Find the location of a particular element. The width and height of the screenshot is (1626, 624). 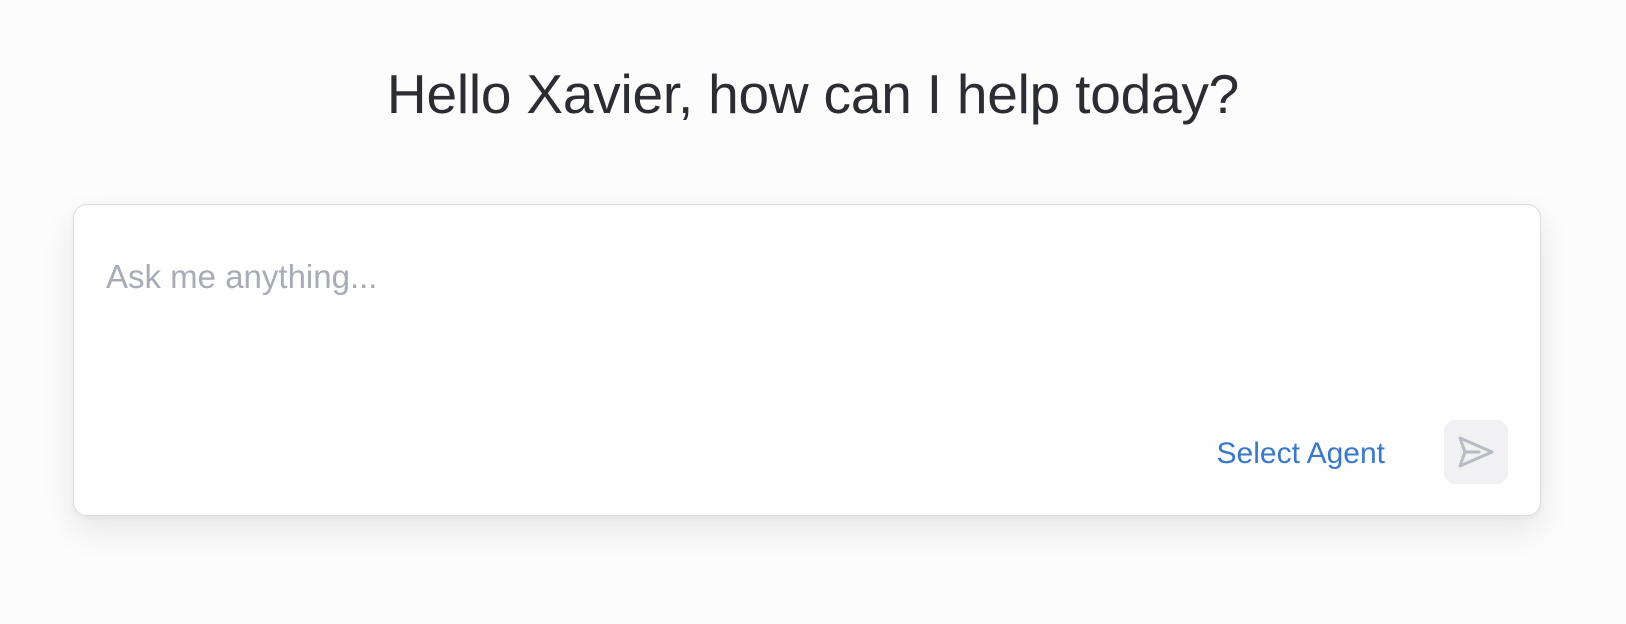

prompt-input is located at coordinates (796, 277).